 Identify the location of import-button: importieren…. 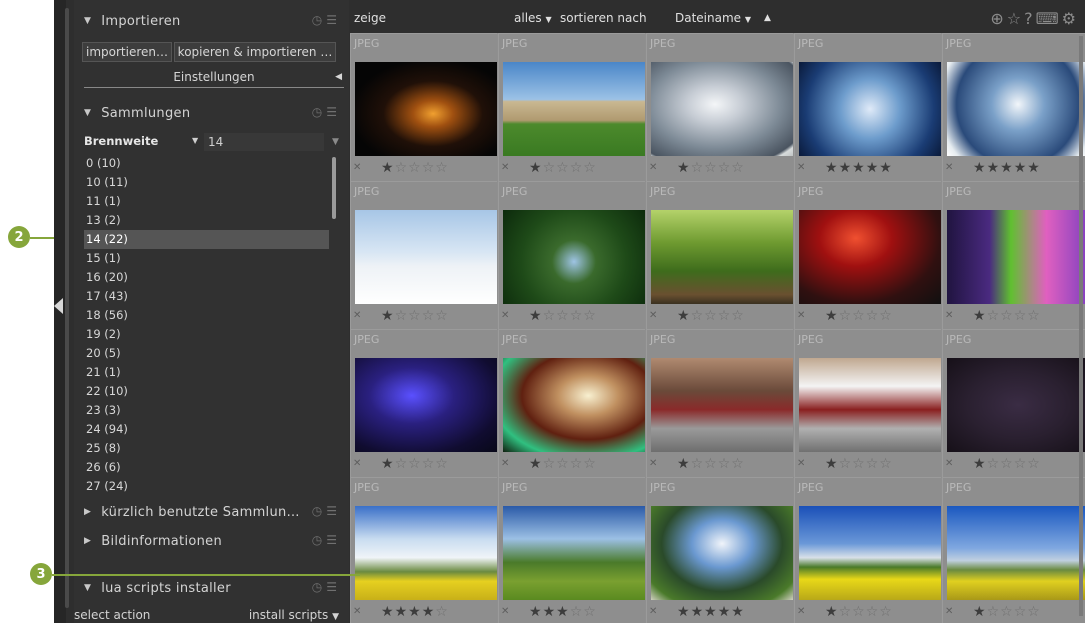
(127, 52).